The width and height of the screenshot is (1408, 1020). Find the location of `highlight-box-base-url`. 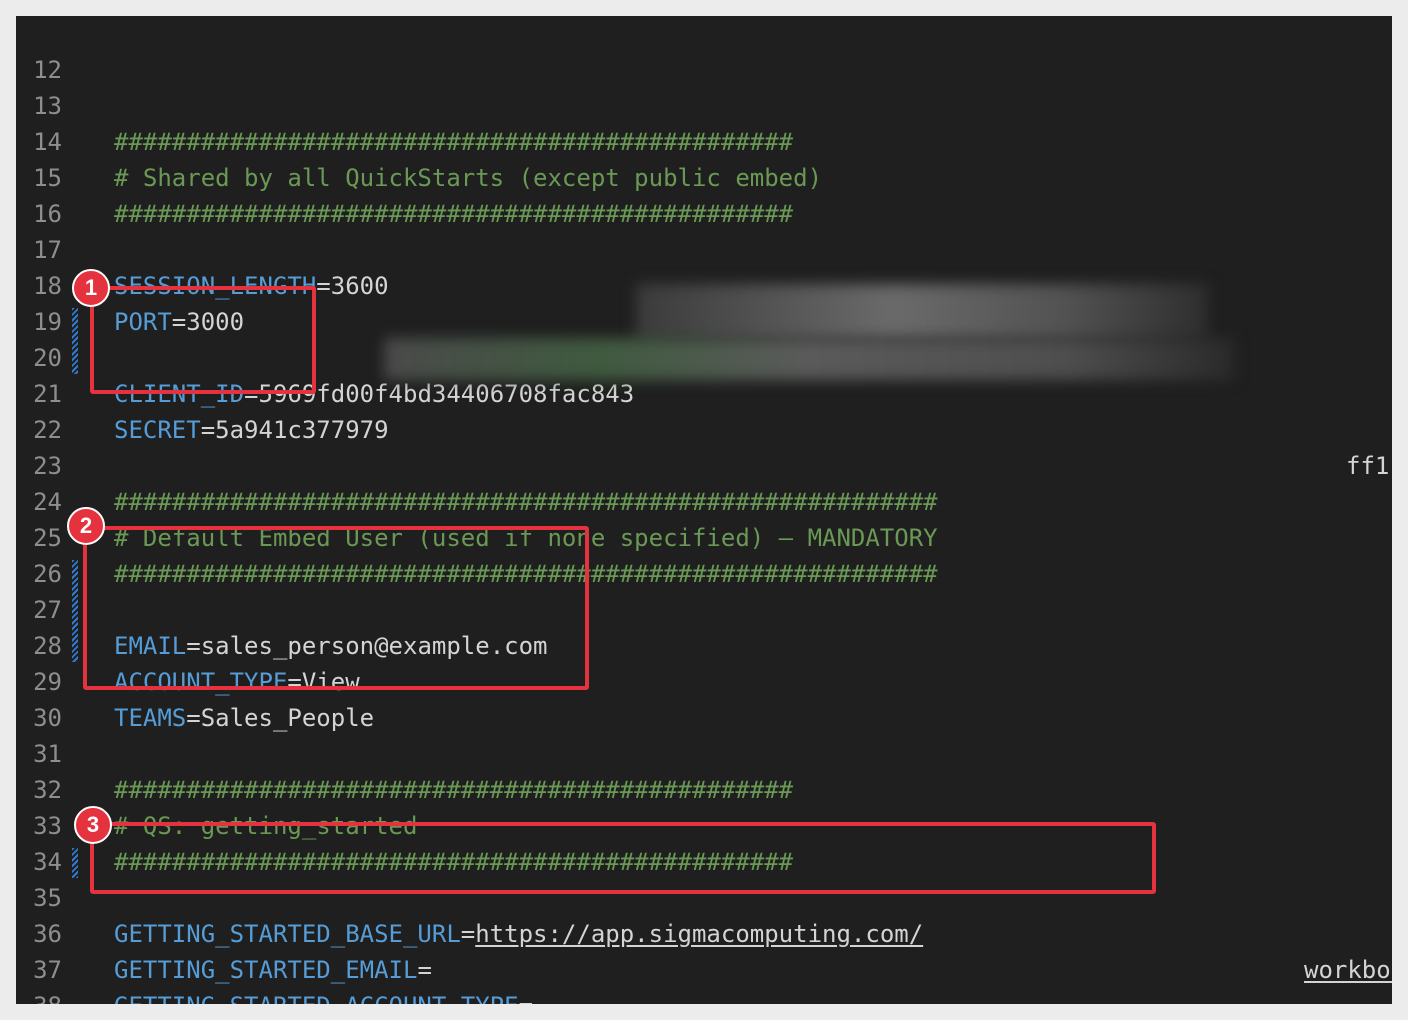

highlight-box-base-url is located at coordinates (623, 858).